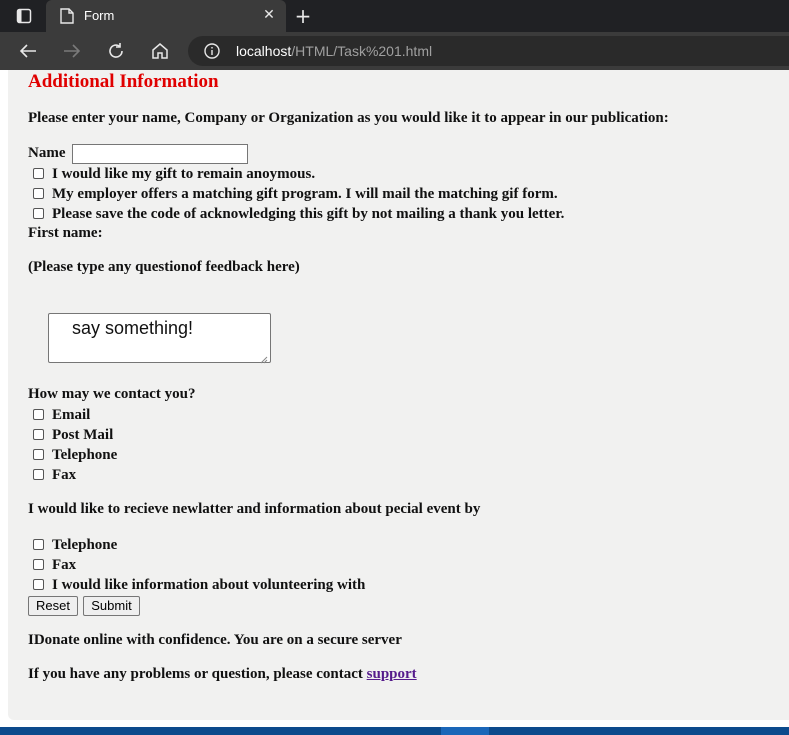 The height and width of the screenshot is (735, 789). What do you see at coordinates (38, 193) in the screenshot?
I see `matching-gift-checkbox` at bounding box center [38, 193].